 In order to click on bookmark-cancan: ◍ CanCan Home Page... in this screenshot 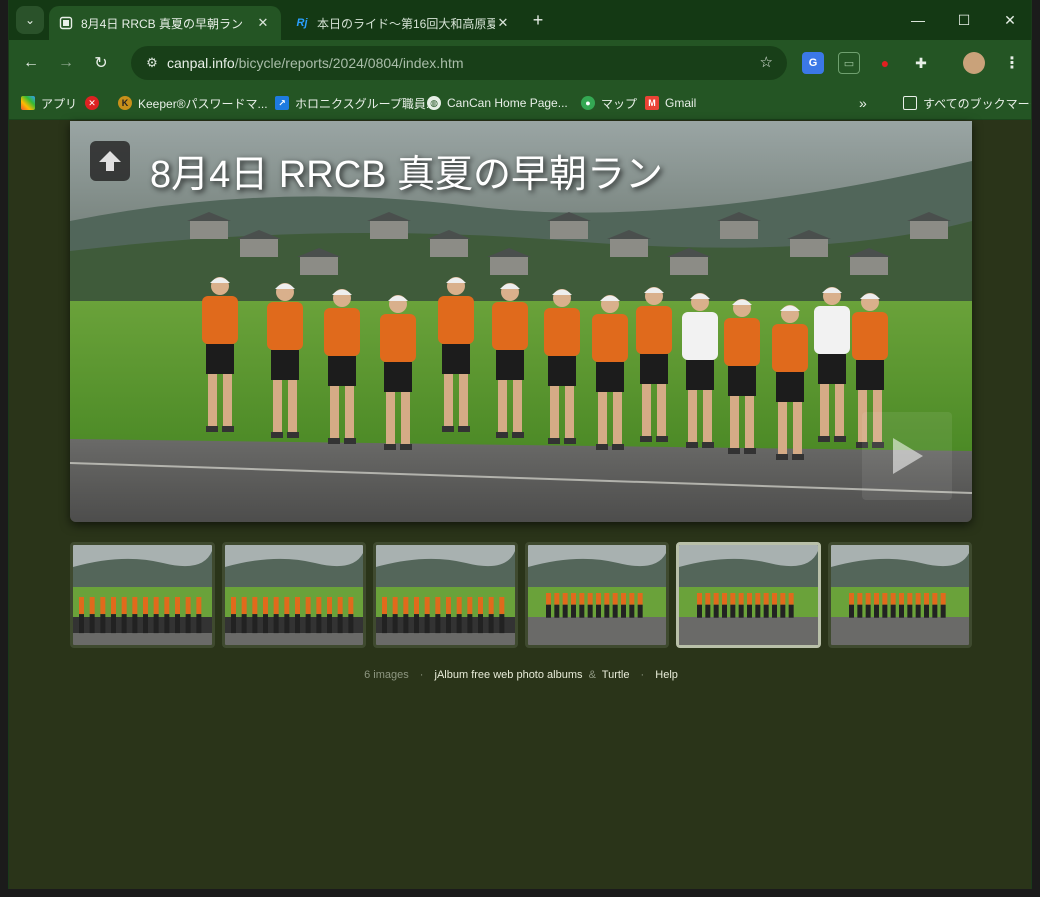, I will do `click(497, 103)`.